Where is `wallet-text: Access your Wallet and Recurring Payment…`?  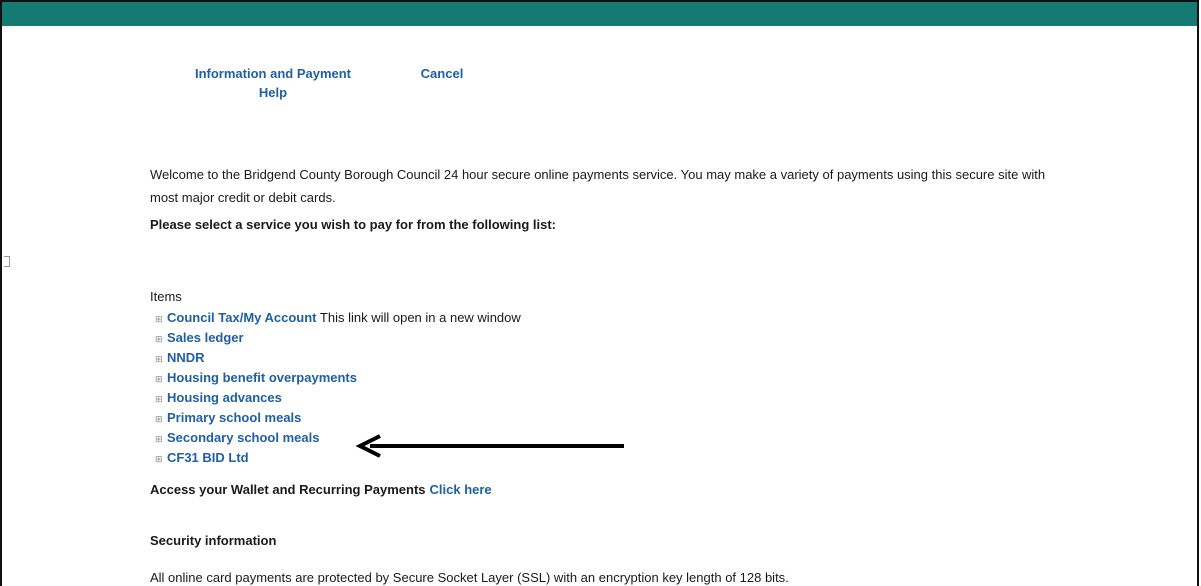 wallet-text: Access your Wallet and Recurring Payment… is located at coordinates (288, 489).